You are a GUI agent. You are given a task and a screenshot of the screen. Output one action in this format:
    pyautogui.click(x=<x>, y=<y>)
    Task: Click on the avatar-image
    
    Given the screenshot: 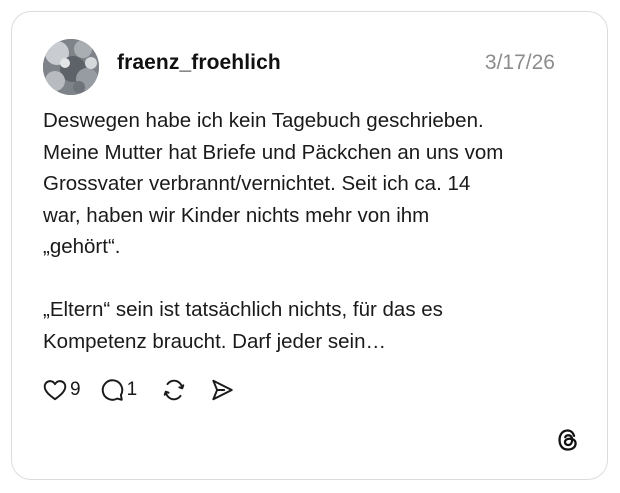 What is the action you would take?
    pyautogui.click(x=71, y=67)
    